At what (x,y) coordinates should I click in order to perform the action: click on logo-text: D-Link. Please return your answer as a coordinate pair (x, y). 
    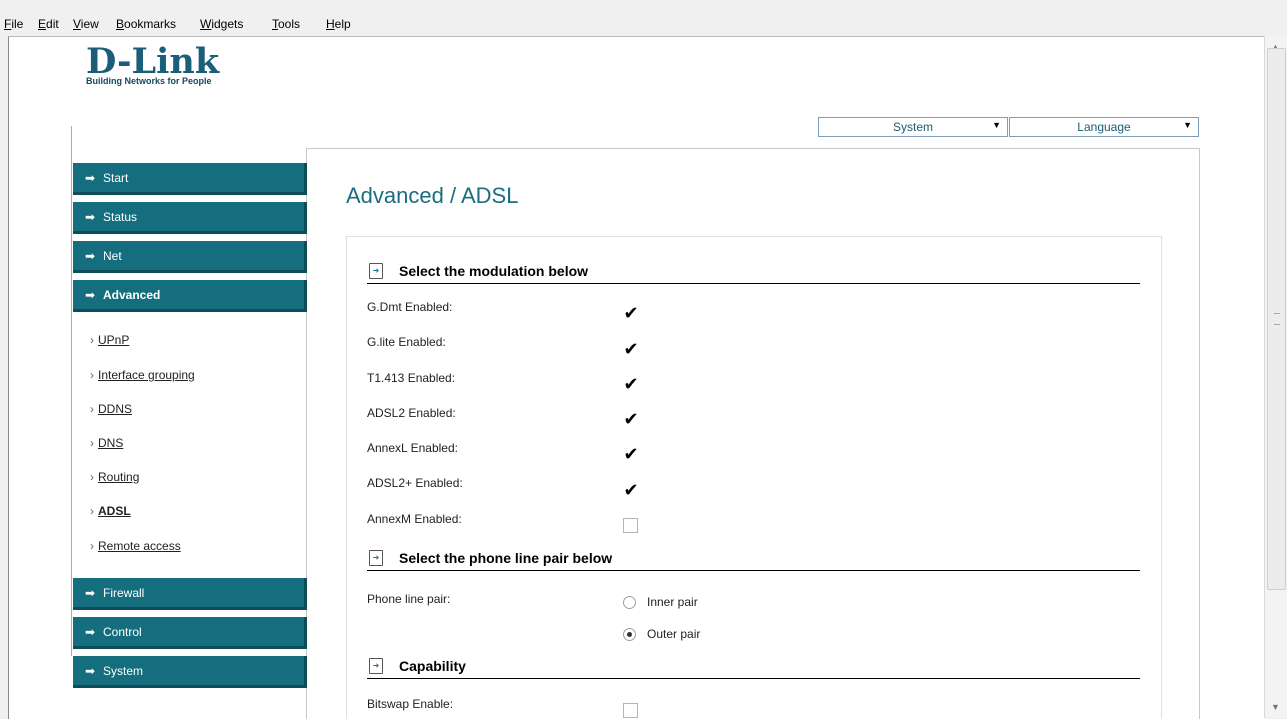
    Looking at the image, I should click on (153, 61).